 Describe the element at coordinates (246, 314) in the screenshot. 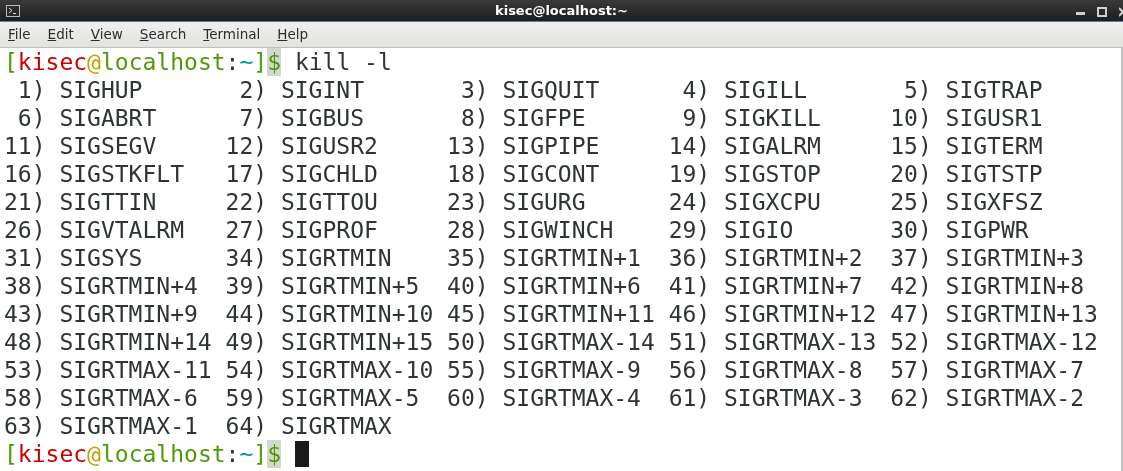

I see `signal-number: 44)` at that location.